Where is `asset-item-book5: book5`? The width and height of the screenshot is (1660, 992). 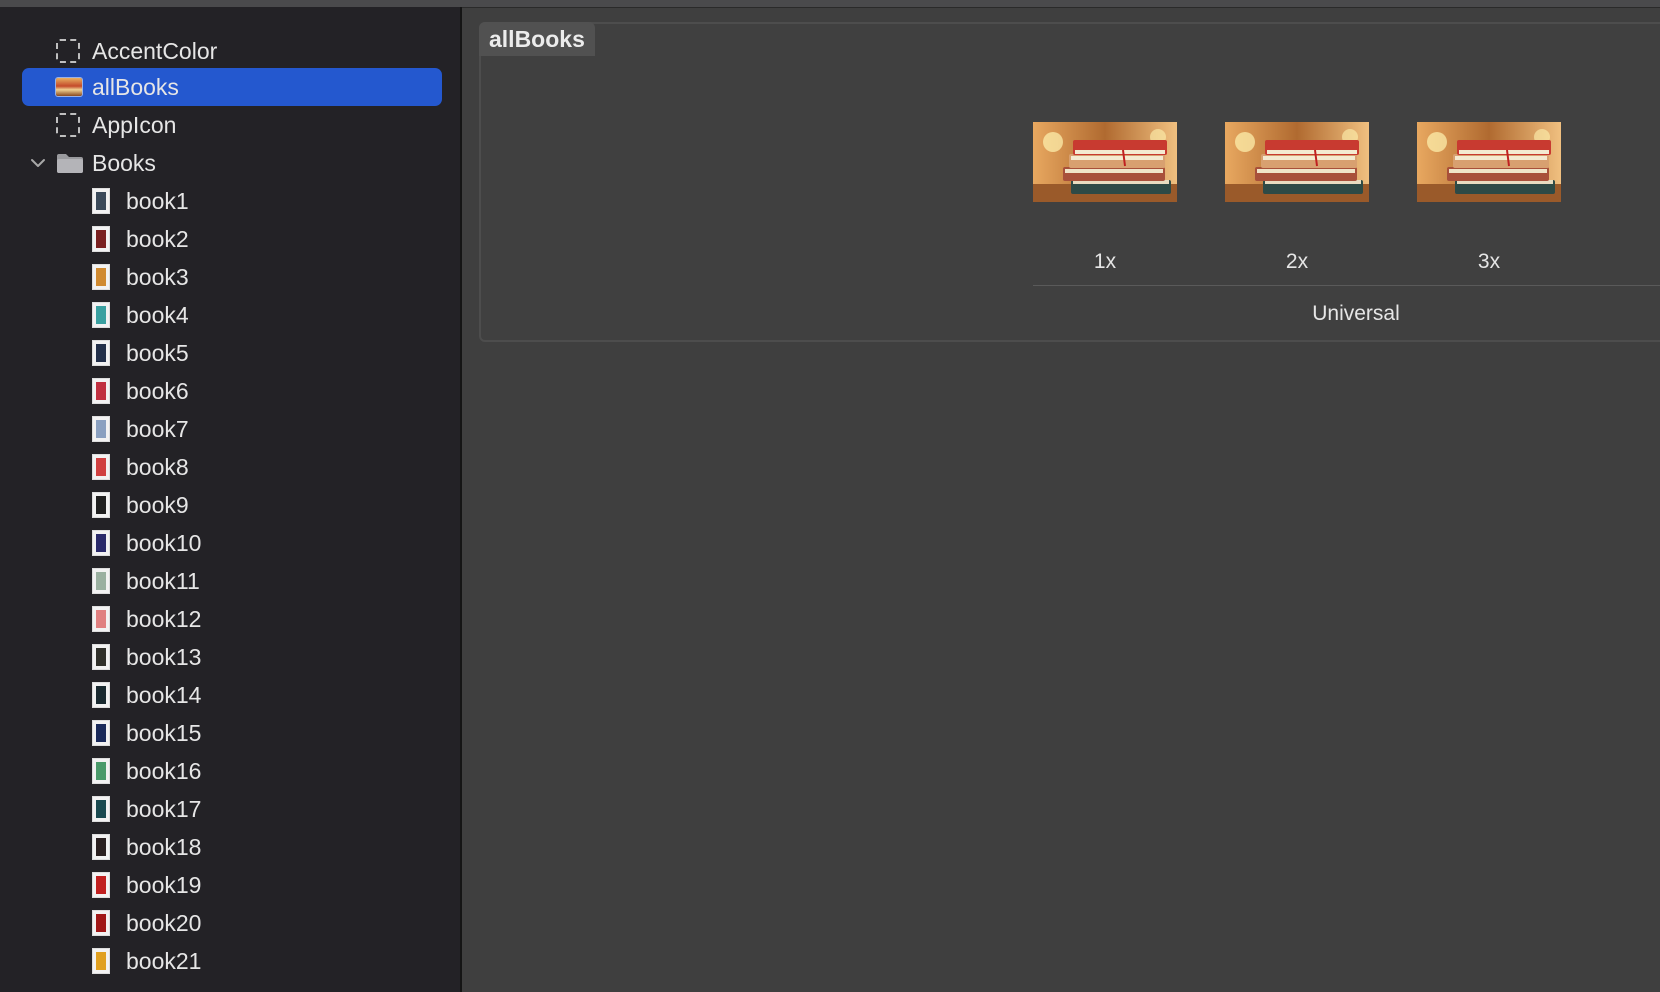
asset-item-book5: book5 is located at coordinates (231, 353).